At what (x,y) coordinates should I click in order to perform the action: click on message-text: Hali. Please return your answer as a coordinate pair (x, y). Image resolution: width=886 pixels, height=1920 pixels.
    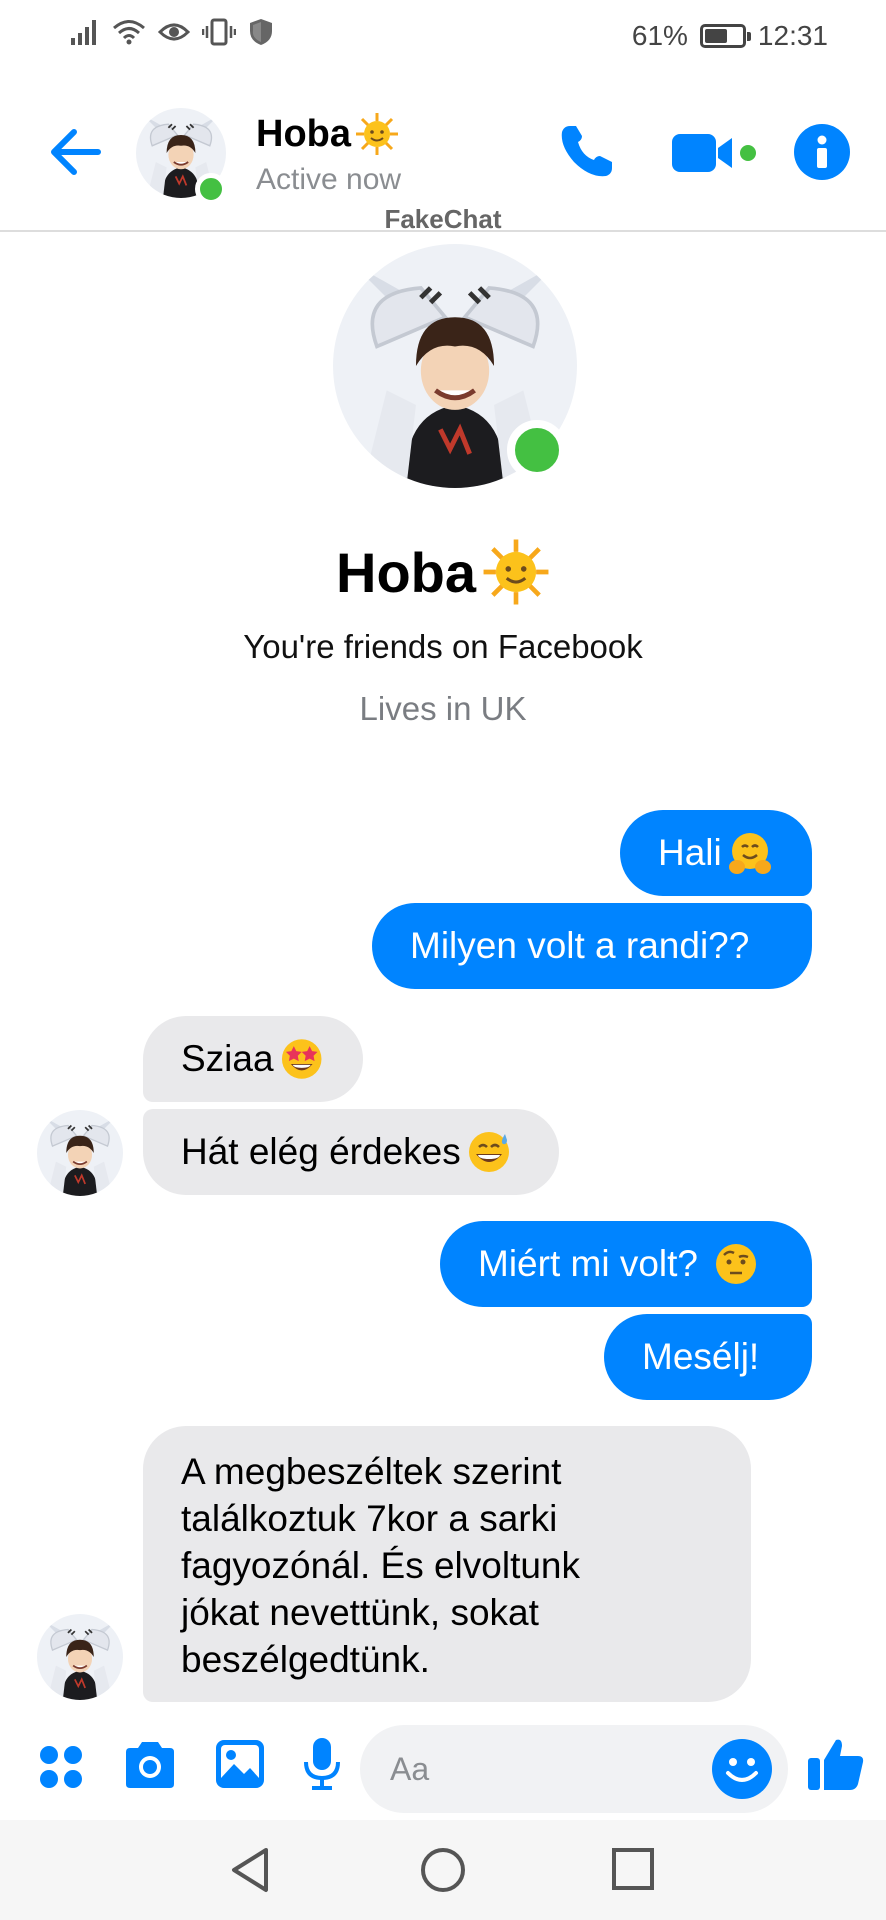
    Looking at the image, I should click on (690, 852).